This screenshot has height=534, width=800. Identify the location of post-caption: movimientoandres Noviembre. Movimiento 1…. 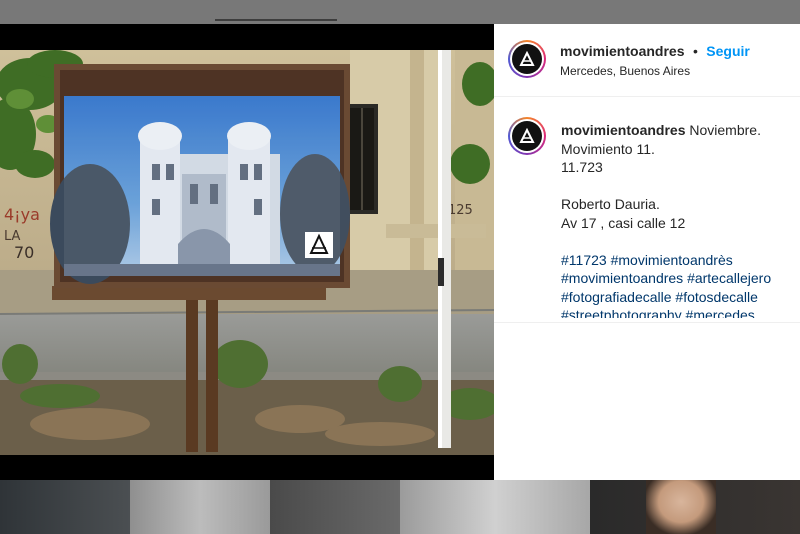
(676, 219).